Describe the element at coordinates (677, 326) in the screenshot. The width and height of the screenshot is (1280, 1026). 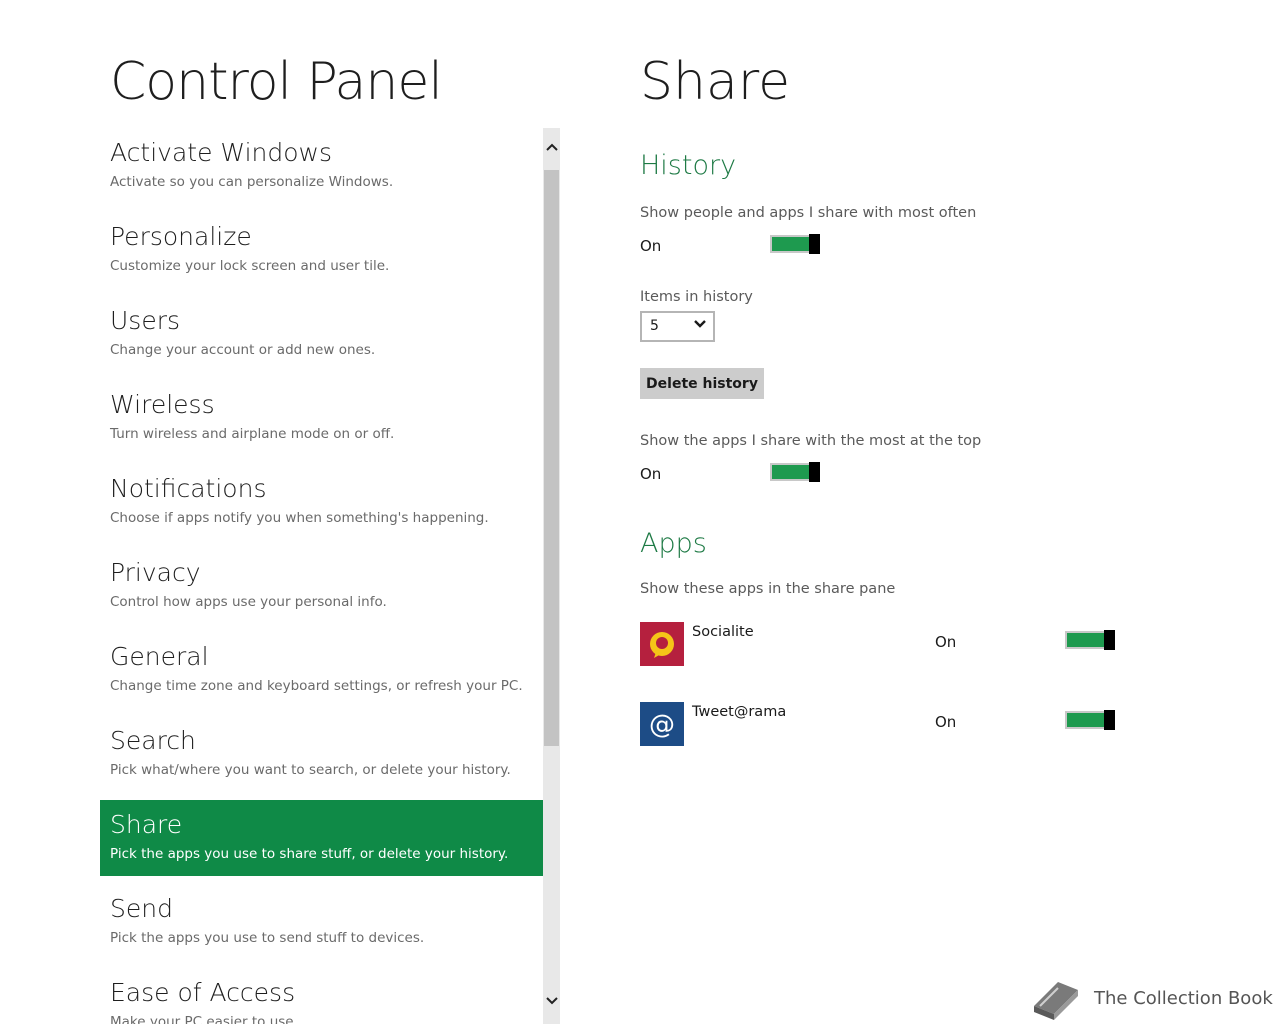
I see `items-in-history-select: 5` at that location.